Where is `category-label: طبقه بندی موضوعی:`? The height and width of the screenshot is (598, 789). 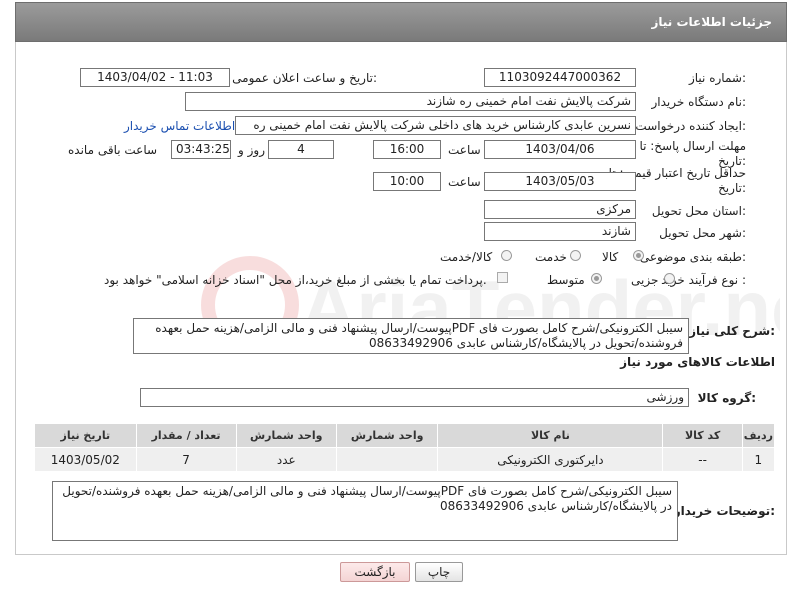
category-label: طبقه بندی موضوعی: is located at coordinates (692, 257).